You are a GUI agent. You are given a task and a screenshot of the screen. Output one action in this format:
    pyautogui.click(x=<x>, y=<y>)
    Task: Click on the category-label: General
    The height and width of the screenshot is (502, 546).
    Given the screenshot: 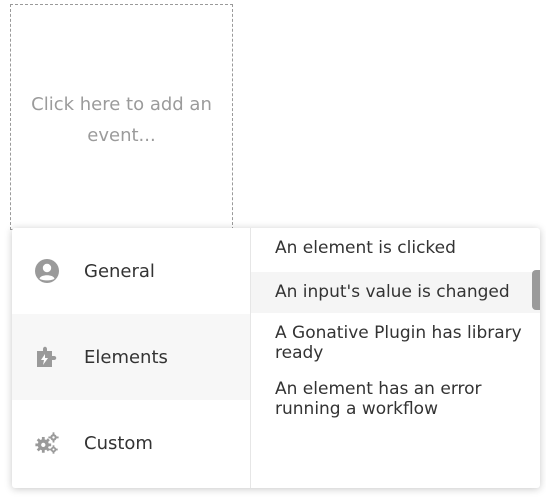 What is the action you would take?
    pyautogui.click(x=119, y=271)
    